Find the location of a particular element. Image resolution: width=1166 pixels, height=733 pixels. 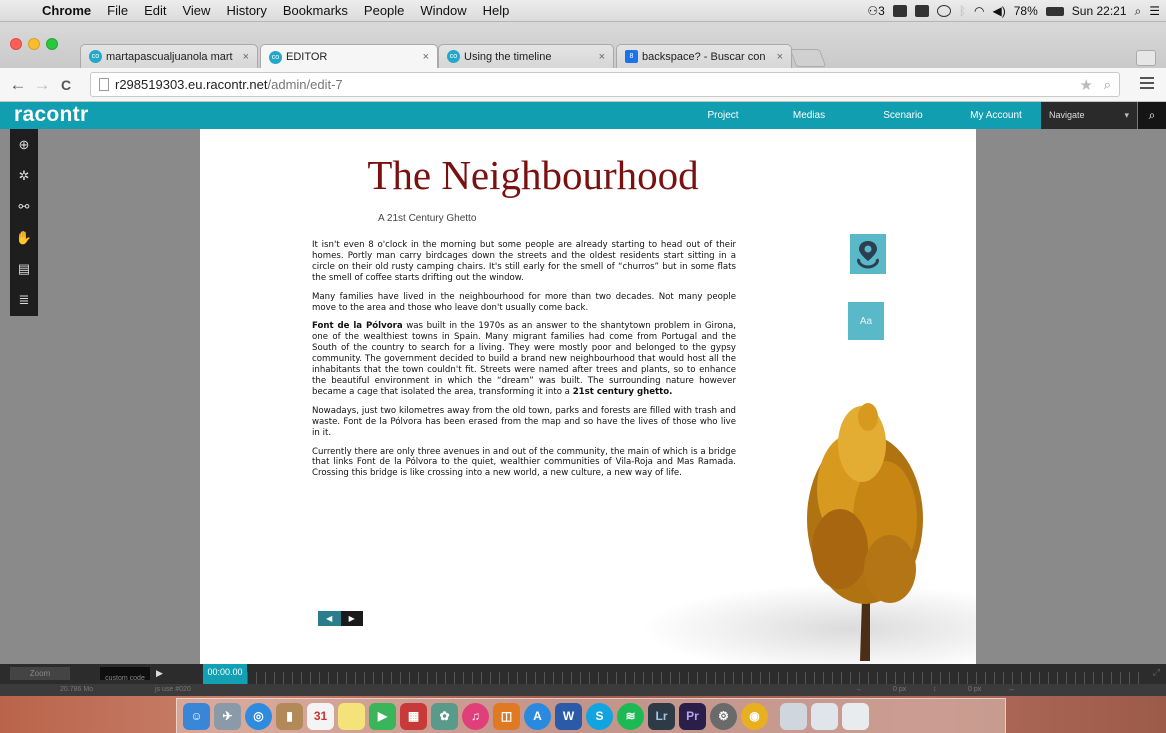

volume-icon: ◀) is located at coordinates (999, 11).